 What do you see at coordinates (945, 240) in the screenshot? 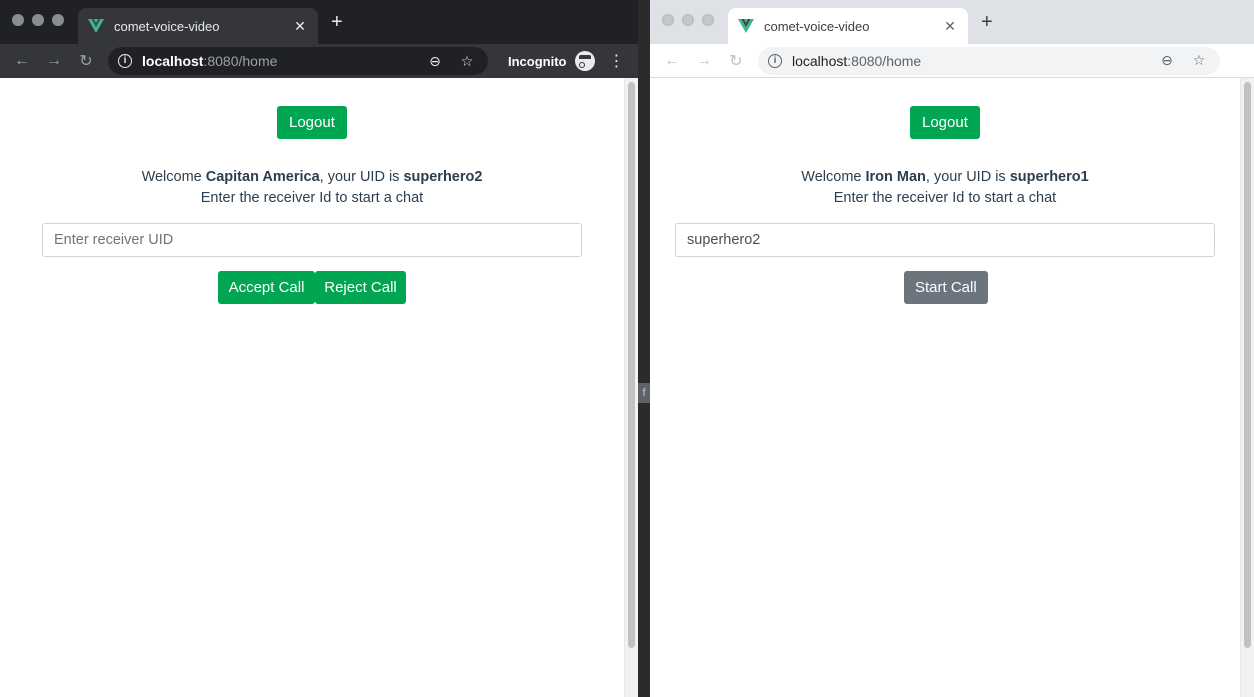
I see `receiver-uid-input: superhero2` at bounding box center [945, 240].